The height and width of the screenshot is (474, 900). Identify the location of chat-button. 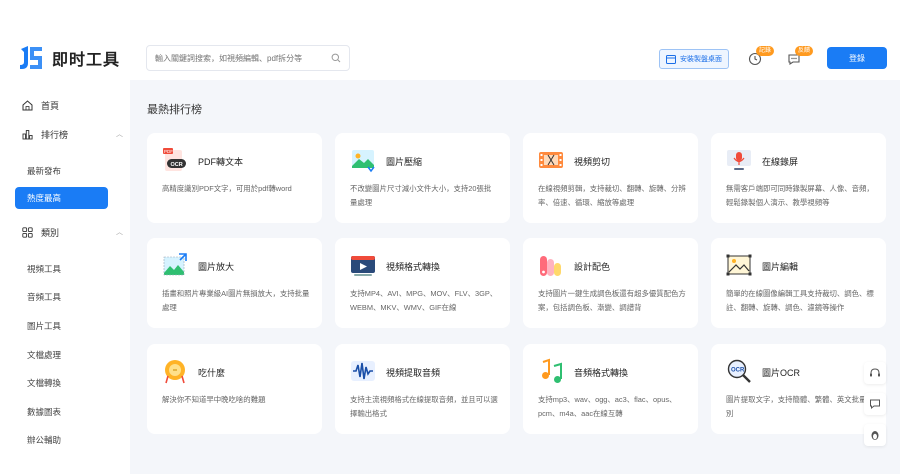
(875, 404).